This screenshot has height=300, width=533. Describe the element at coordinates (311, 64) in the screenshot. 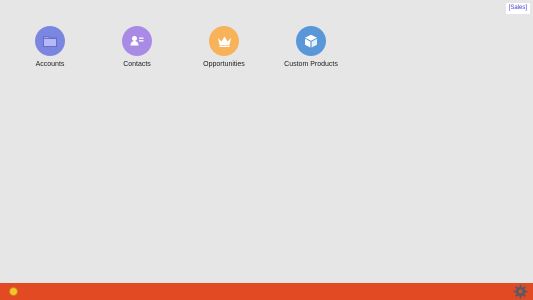

I see `tile-label: Custom Products` at that location.